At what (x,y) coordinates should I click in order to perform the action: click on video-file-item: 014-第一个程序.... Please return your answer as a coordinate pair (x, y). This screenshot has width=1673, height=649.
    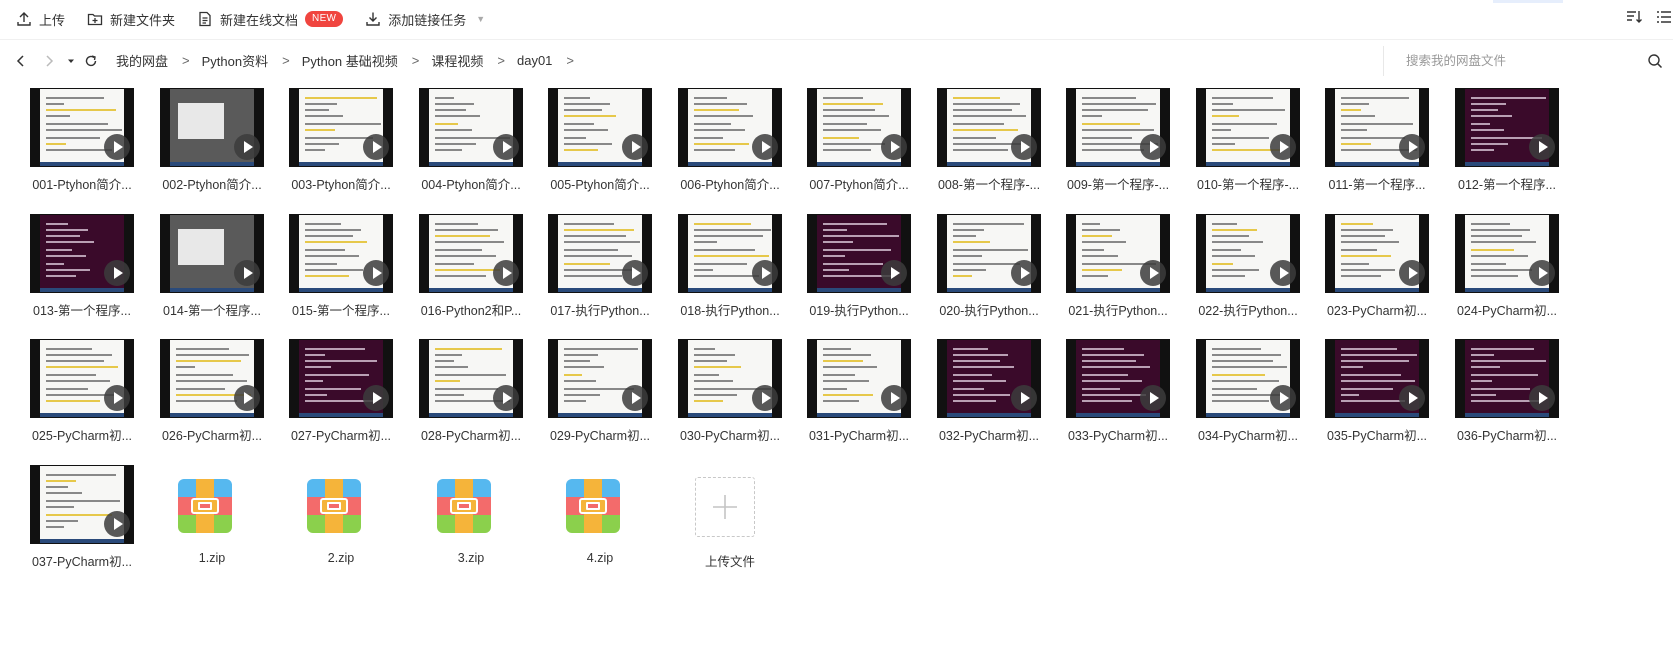
    Looking at the image, I should click on (229, 274).